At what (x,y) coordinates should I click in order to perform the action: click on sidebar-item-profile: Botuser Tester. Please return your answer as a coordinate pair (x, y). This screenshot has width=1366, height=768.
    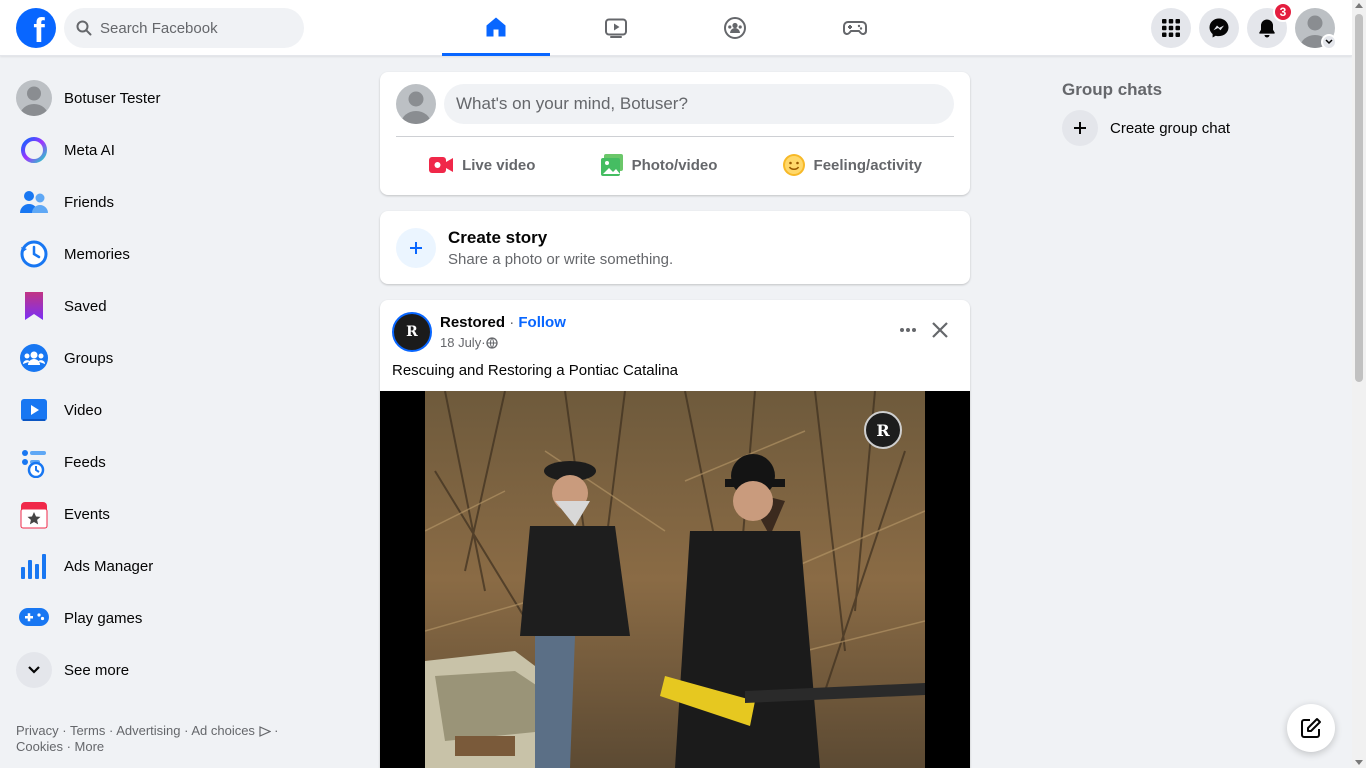
    Looking at the image, I should click on (180, 98).